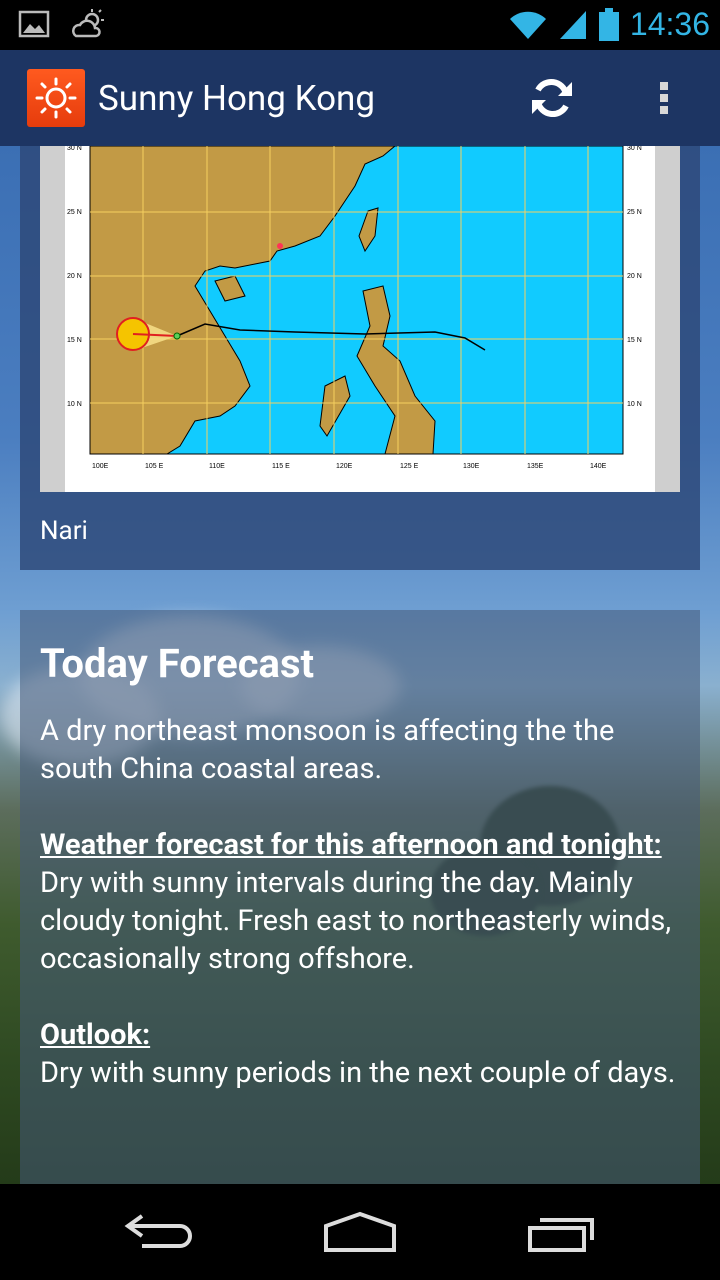 The image size is (720, 1280). What do you see at coordinates (63, 24) in the screenshot?
I see `status-left-icons` at bounding box center [63, 24].